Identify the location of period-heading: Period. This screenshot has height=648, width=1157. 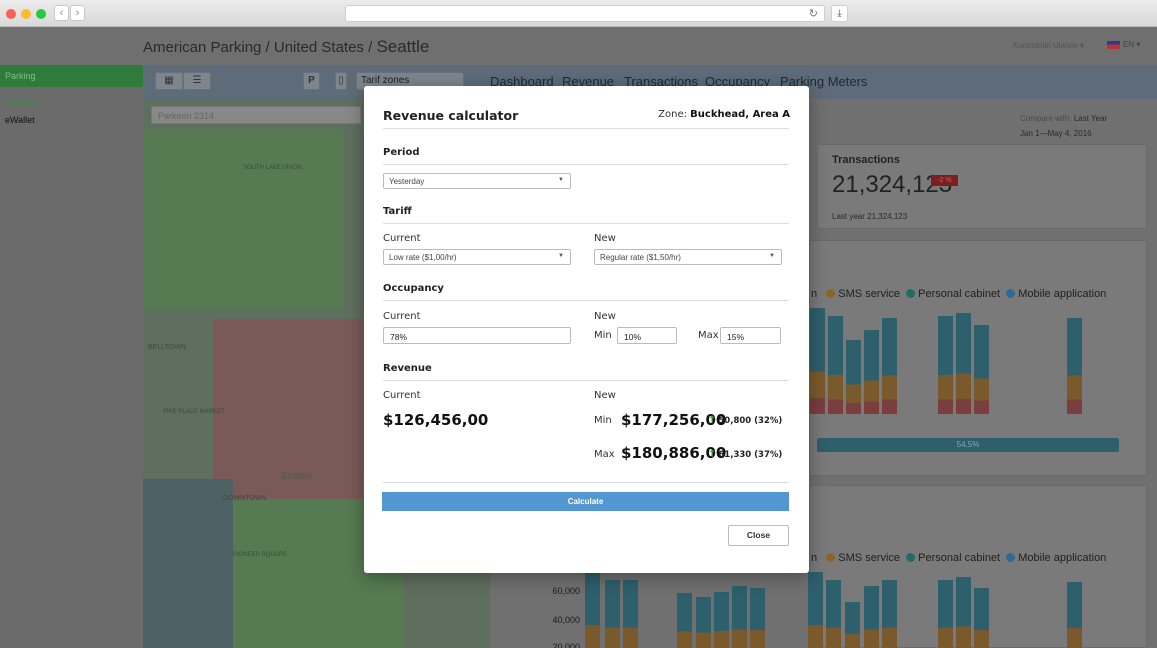
(401, 152).